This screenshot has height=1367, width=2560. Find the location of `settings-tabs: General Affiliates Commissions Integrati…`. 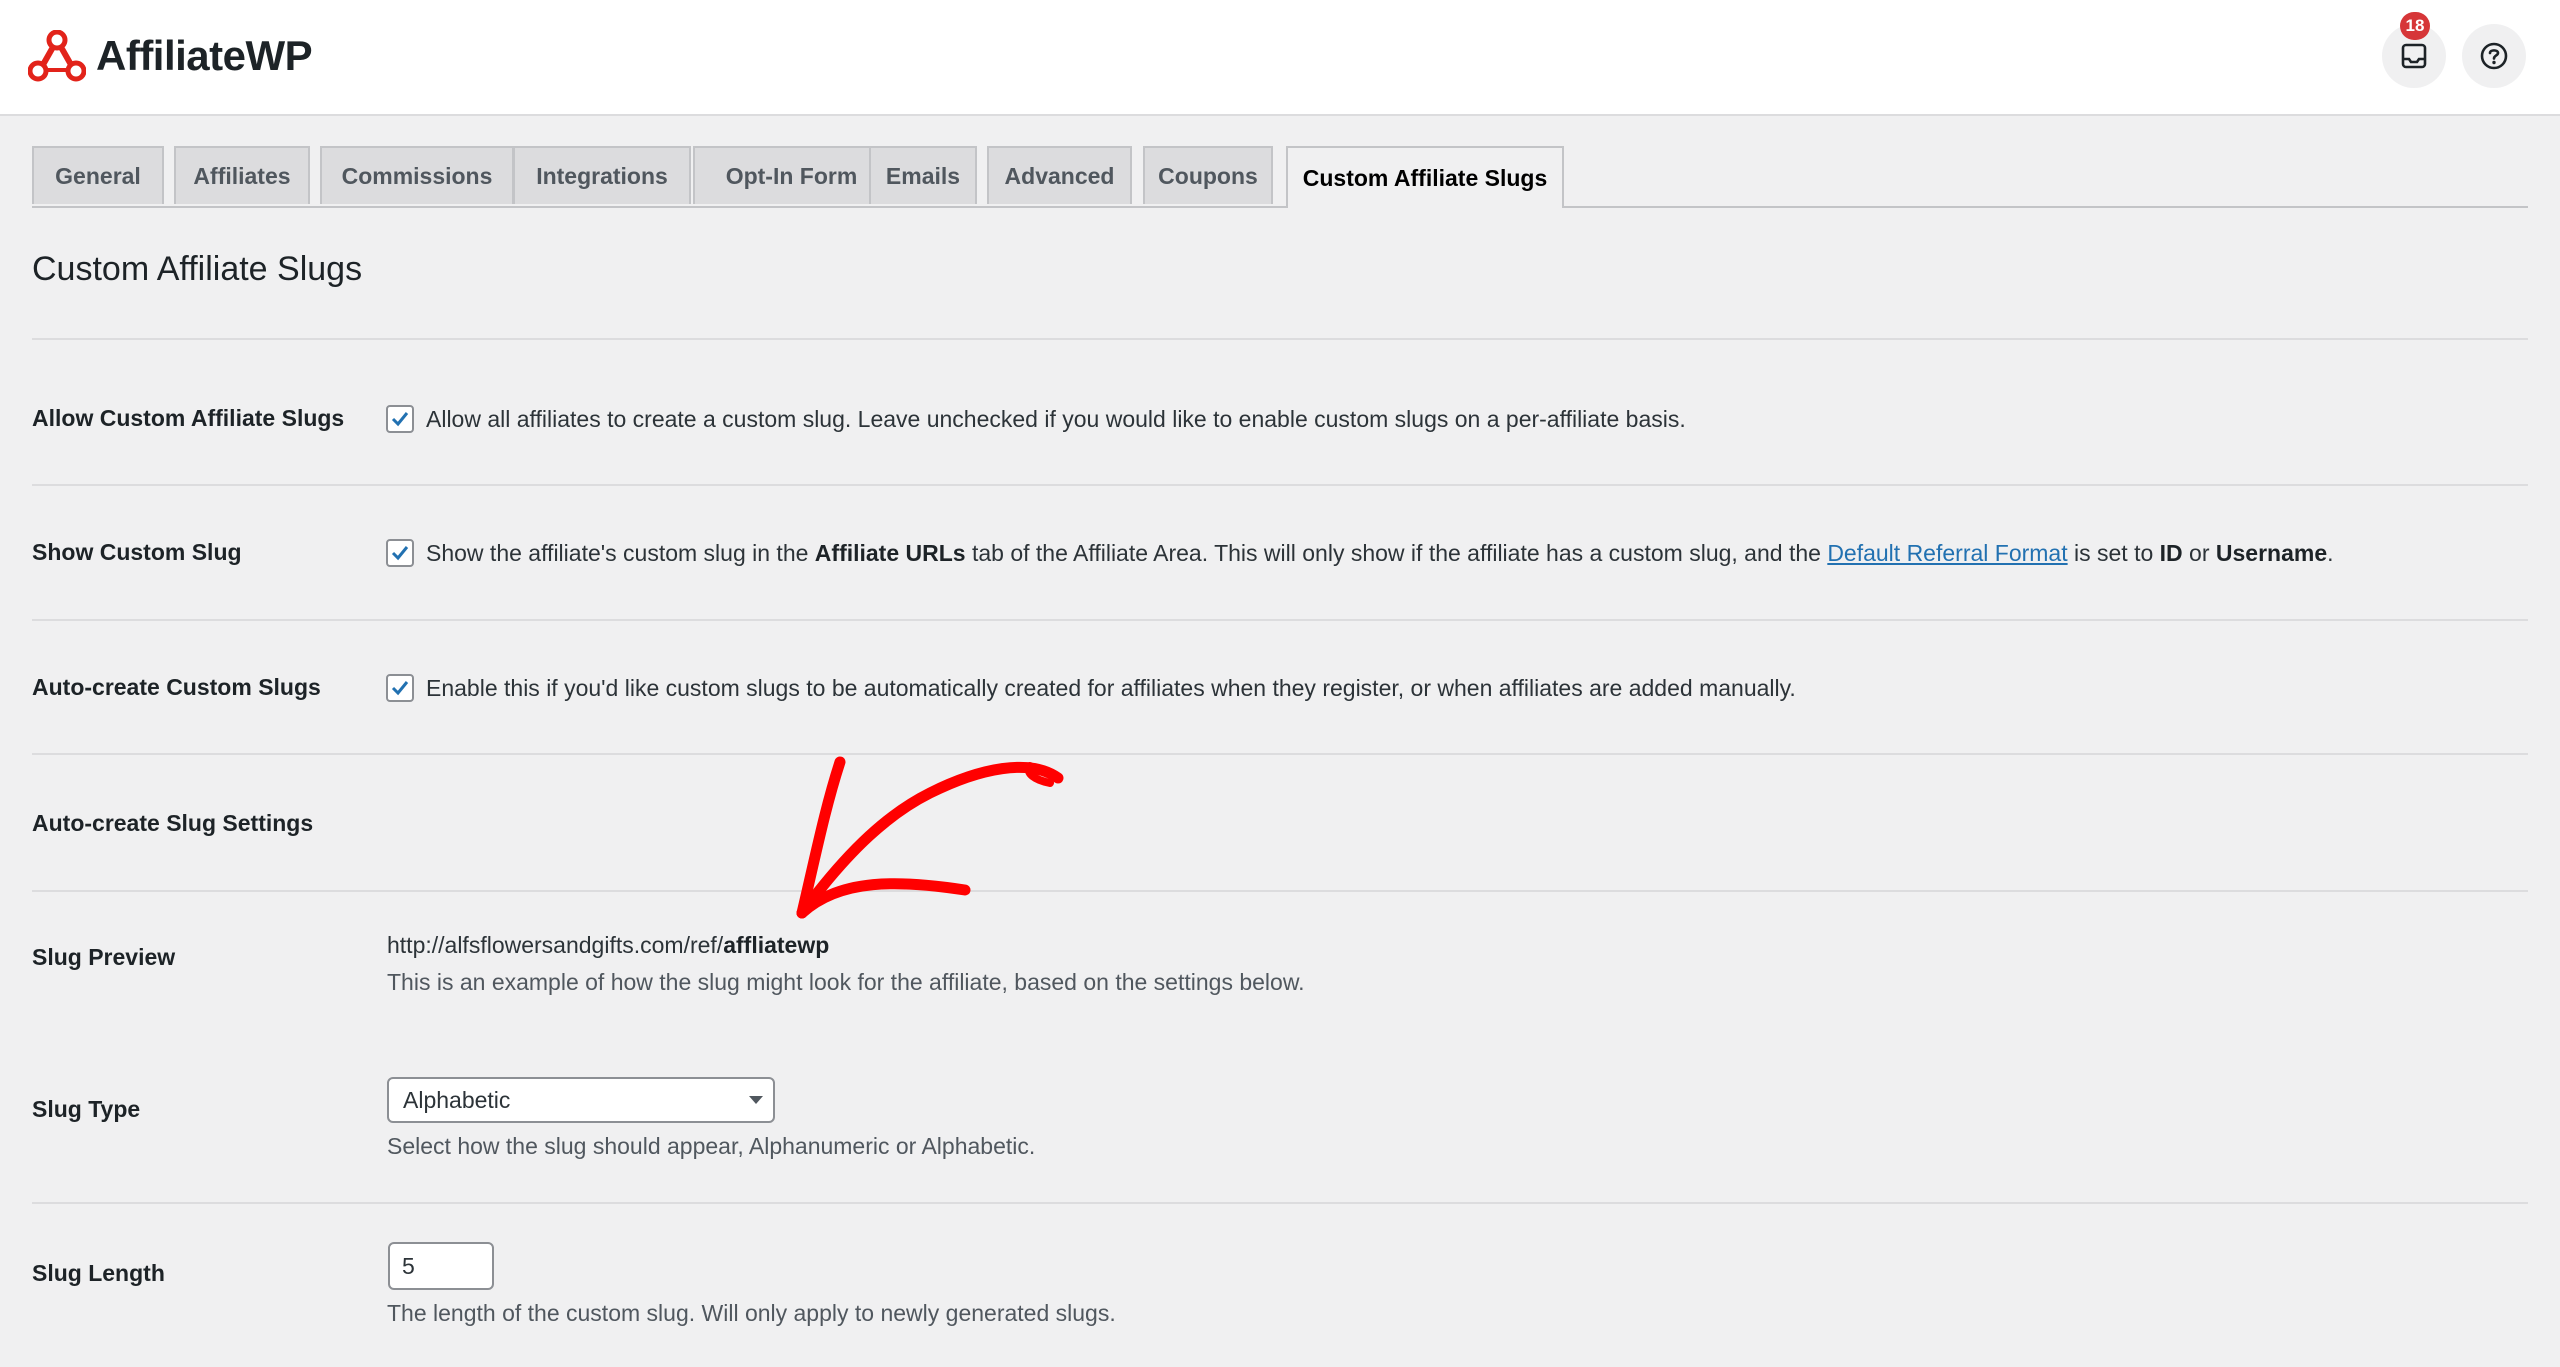

settings-tabs: General Affiliates Commissions Integrati… is located at coordinates (1280, 177).